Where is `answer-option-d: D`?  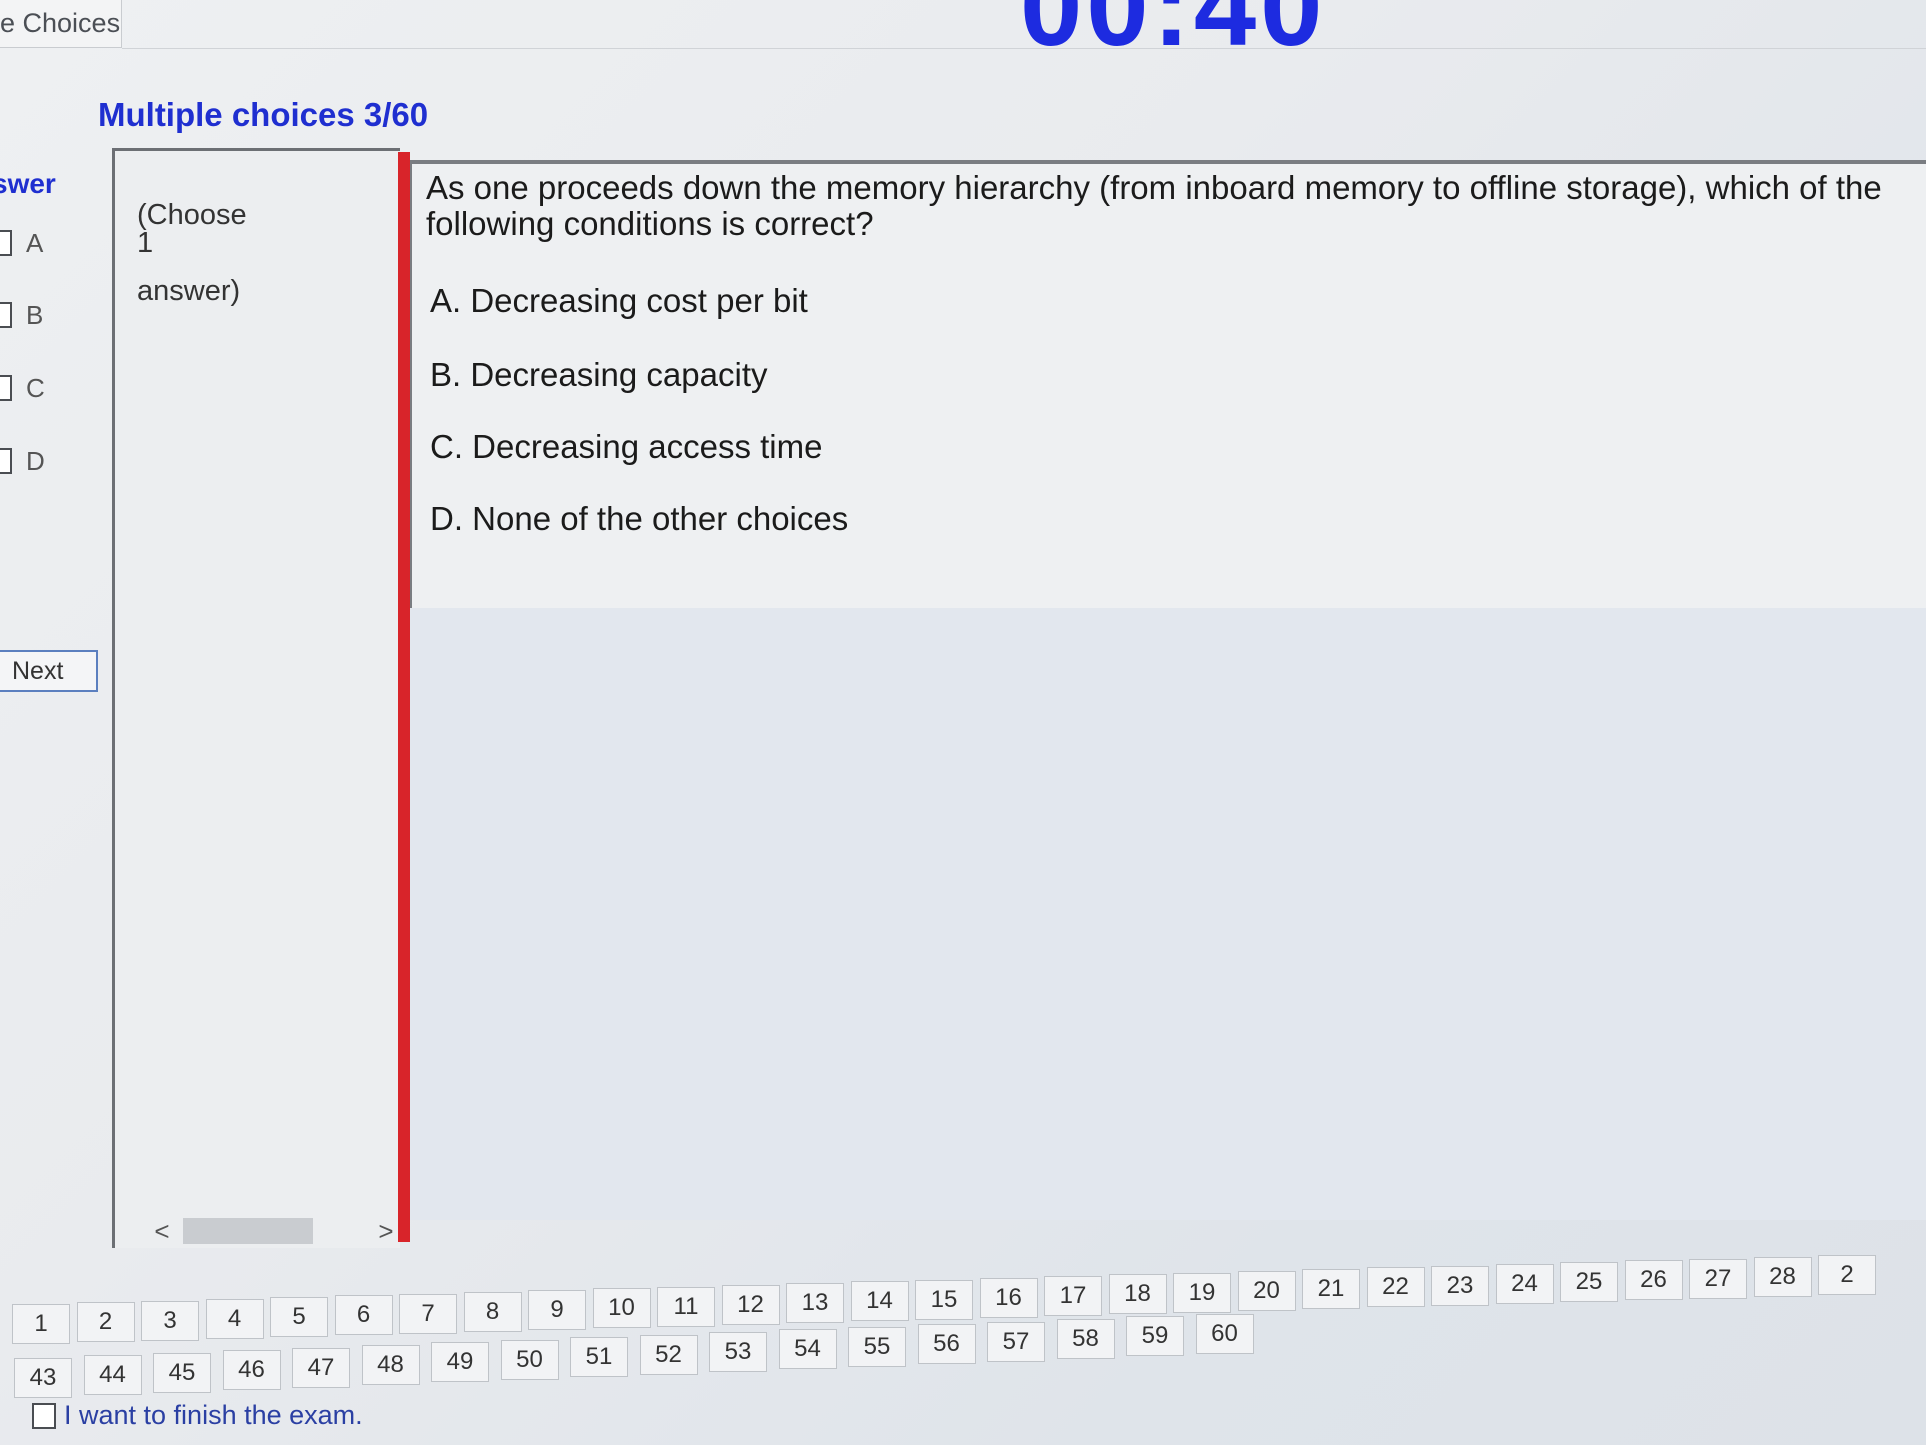 answer-option-d: D is located at coordinates (22, 461).